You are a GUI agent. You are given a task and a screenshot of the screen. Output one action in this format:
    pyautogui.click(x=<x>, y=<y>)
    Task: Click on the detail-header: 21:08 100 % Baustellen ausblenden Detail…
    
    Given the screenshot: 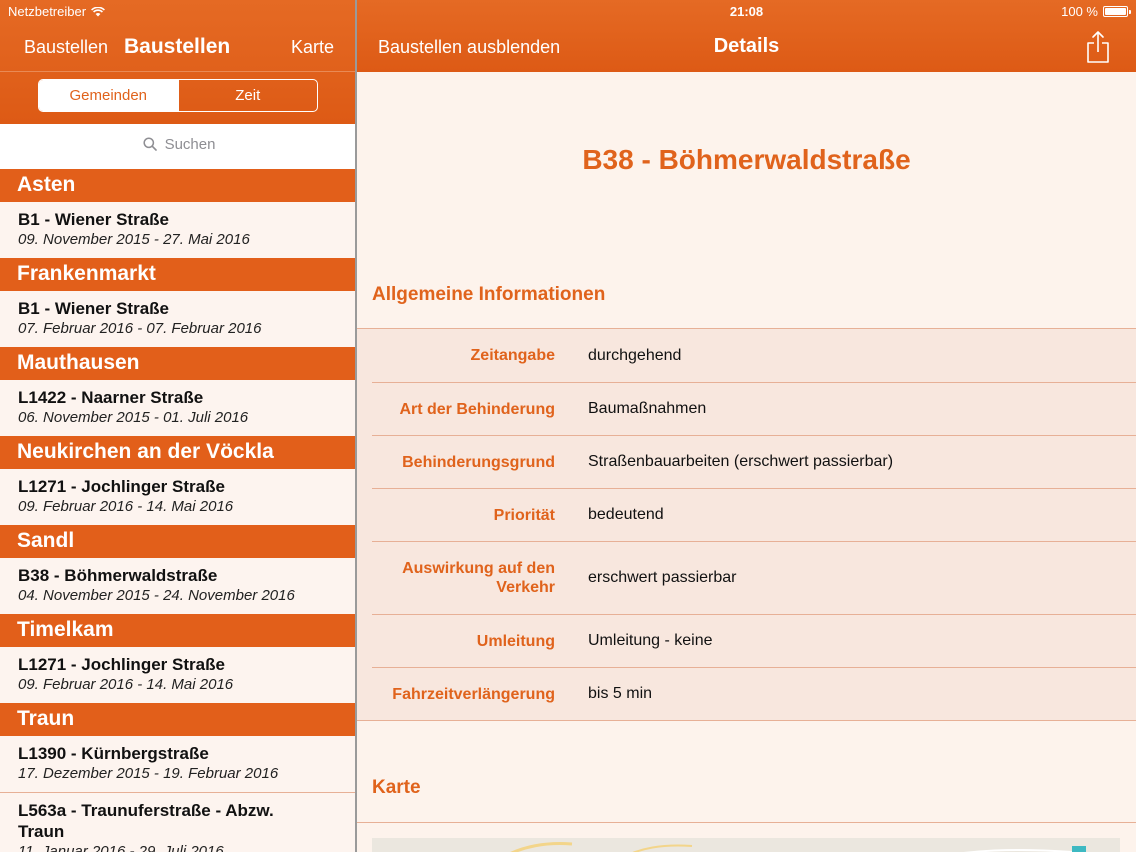 What is the action you would take?
    pyautogui.click(x=746, y=36)
    